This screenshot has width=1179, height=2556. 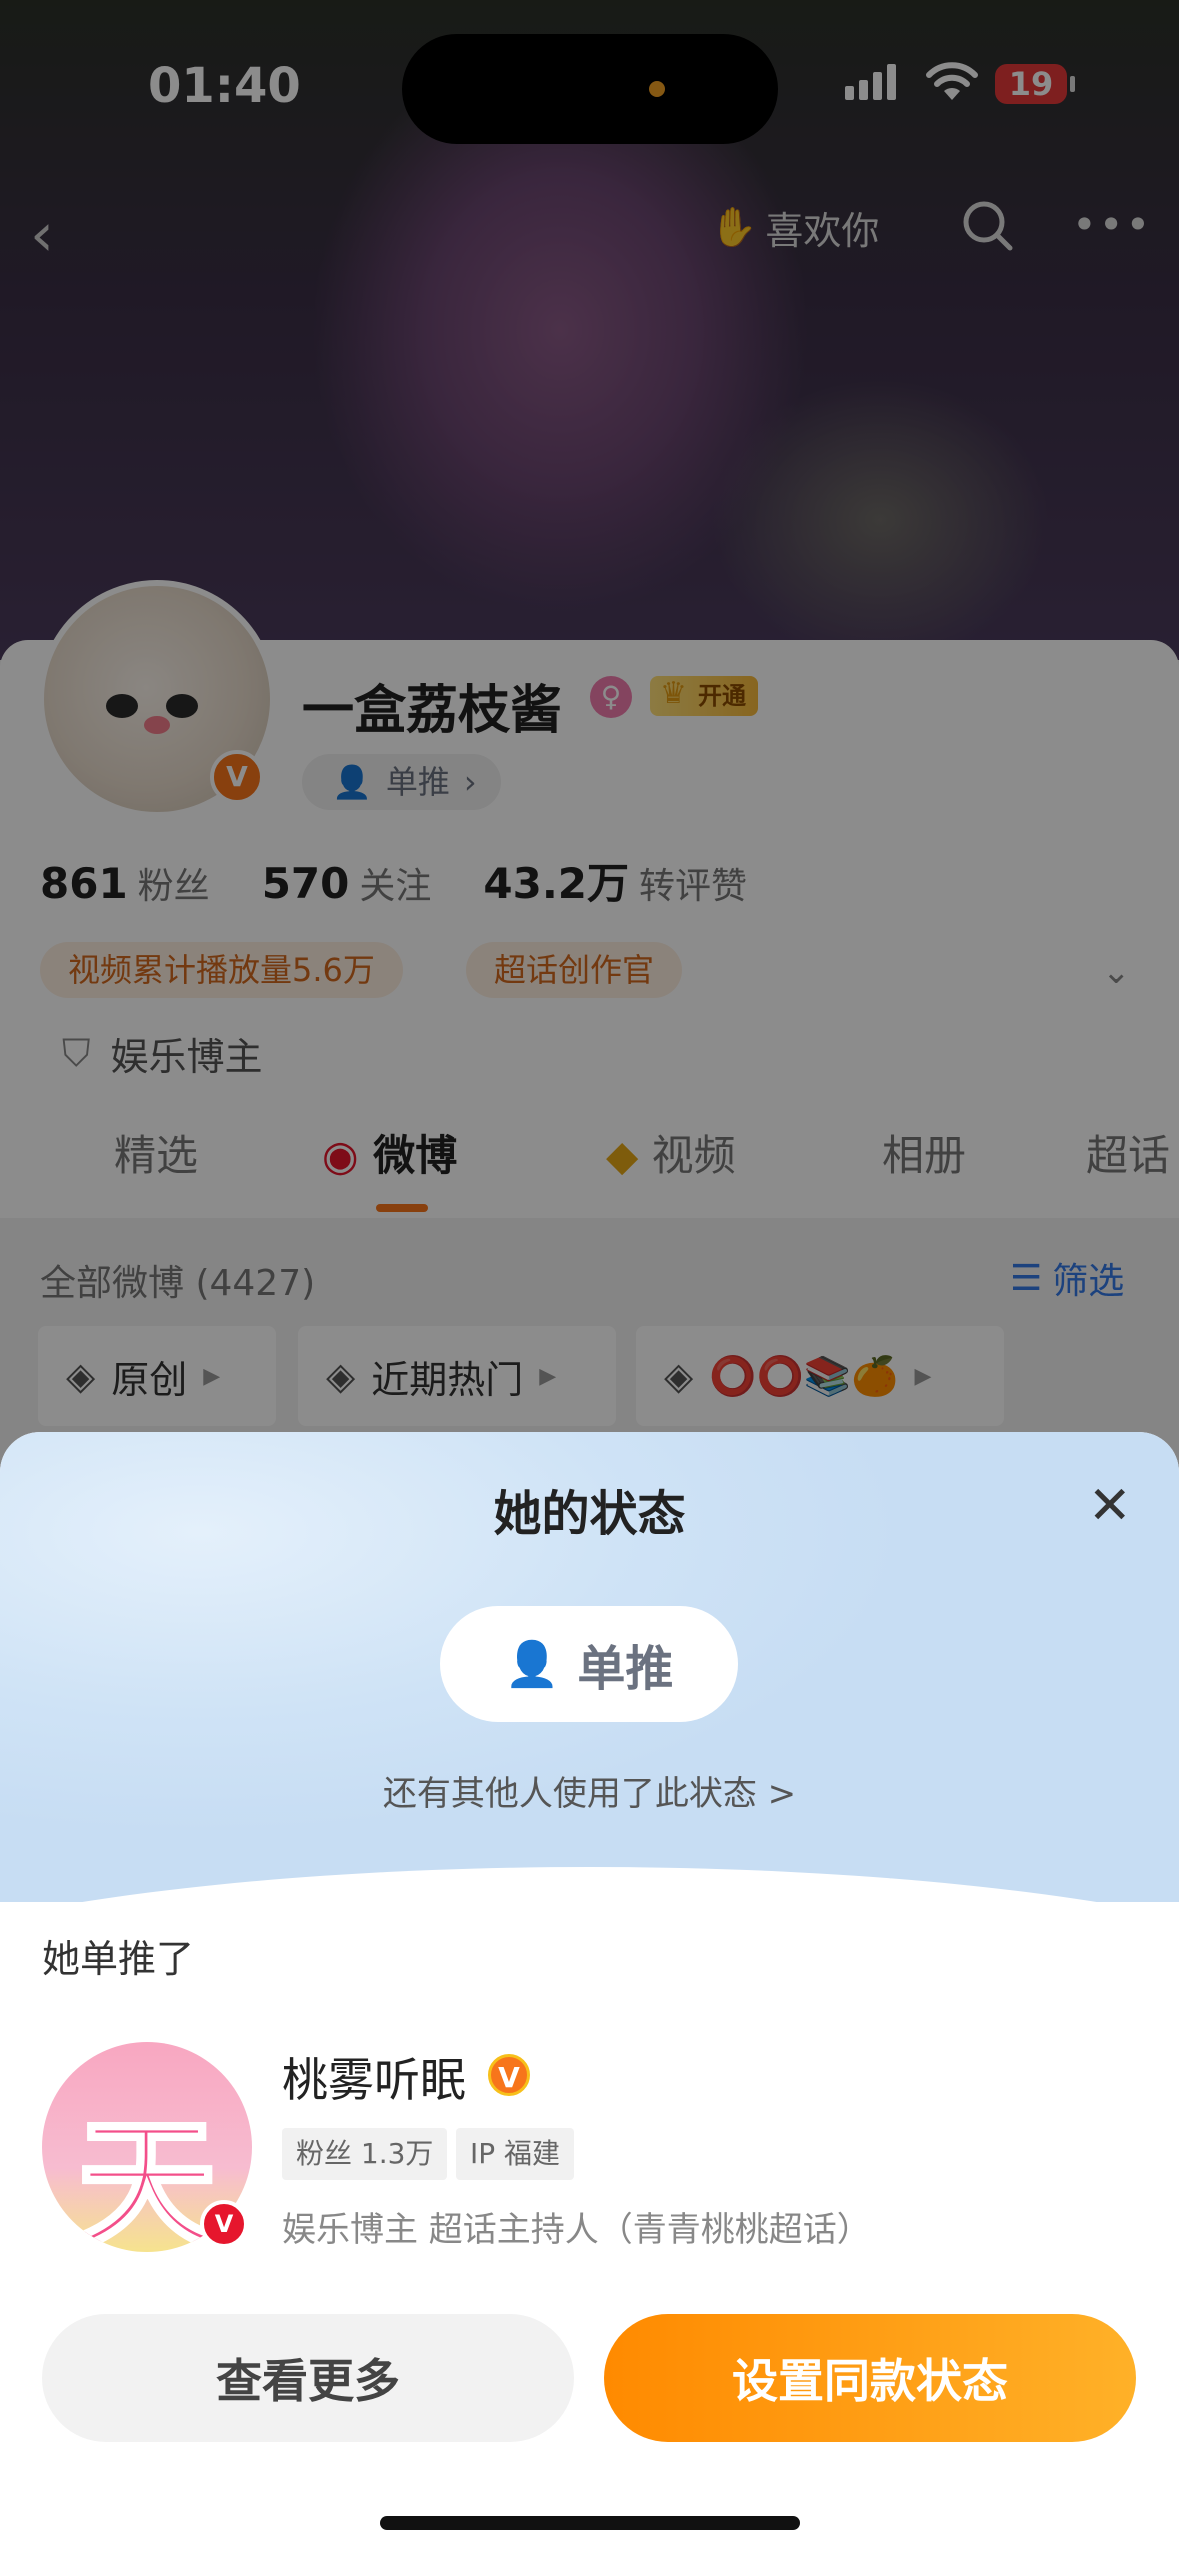 What do you see at coordinates (576, 2230) in the screenshot?
I see `fav-description: 娱乐博主 超话主持人（青青桃桃超话）` at bounding box center [576, 2230].